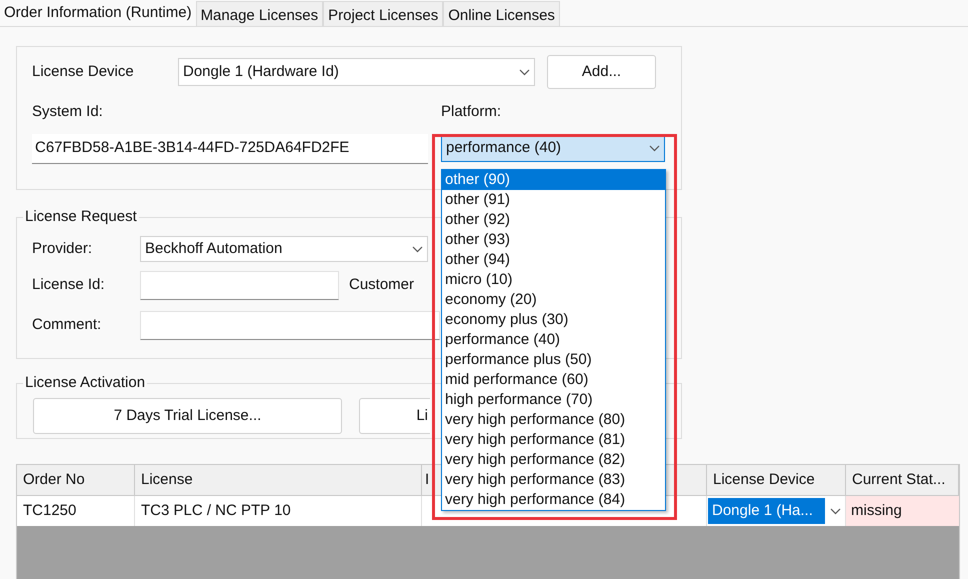 The image size is (968, 579). What do you see at coordinates (553, 400) in the screenshot?
I see `platform-option: high performance (70)` at bounding box center [553, 400].